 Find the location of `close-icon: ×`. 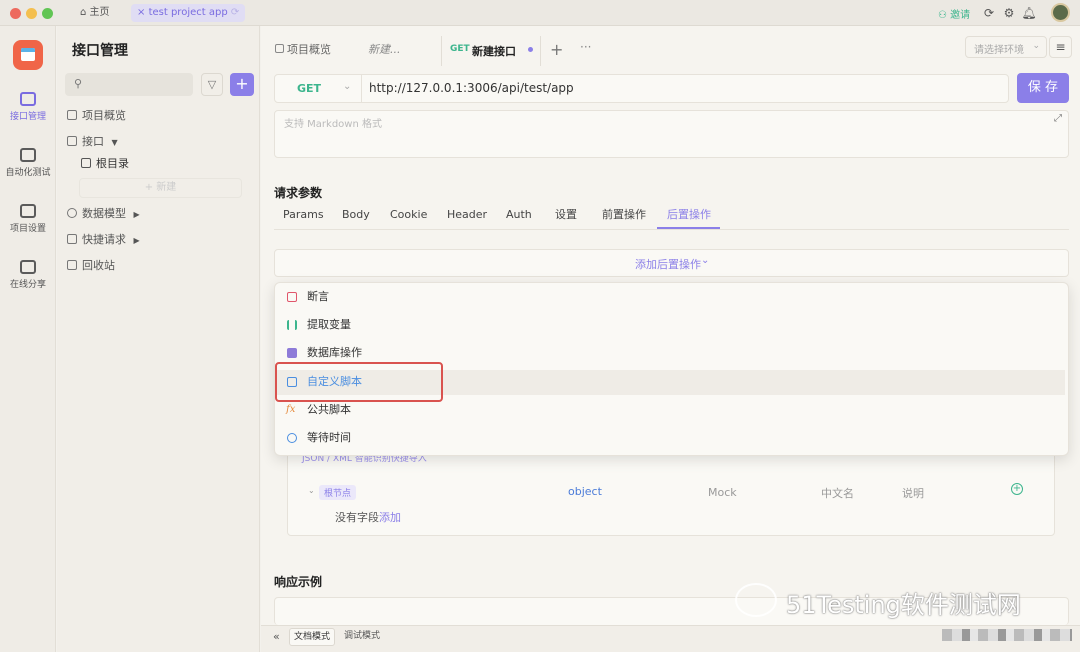

close-icon: × is located at coordinates (141, 12).